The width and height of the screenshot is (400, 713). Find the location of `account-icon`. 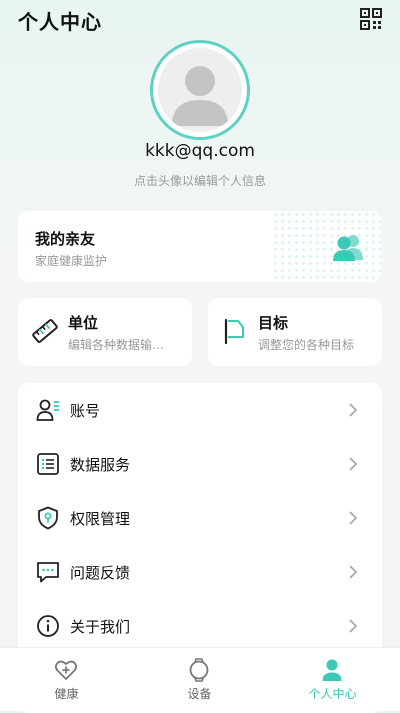

account-icon is located at coordinates (47, 410).